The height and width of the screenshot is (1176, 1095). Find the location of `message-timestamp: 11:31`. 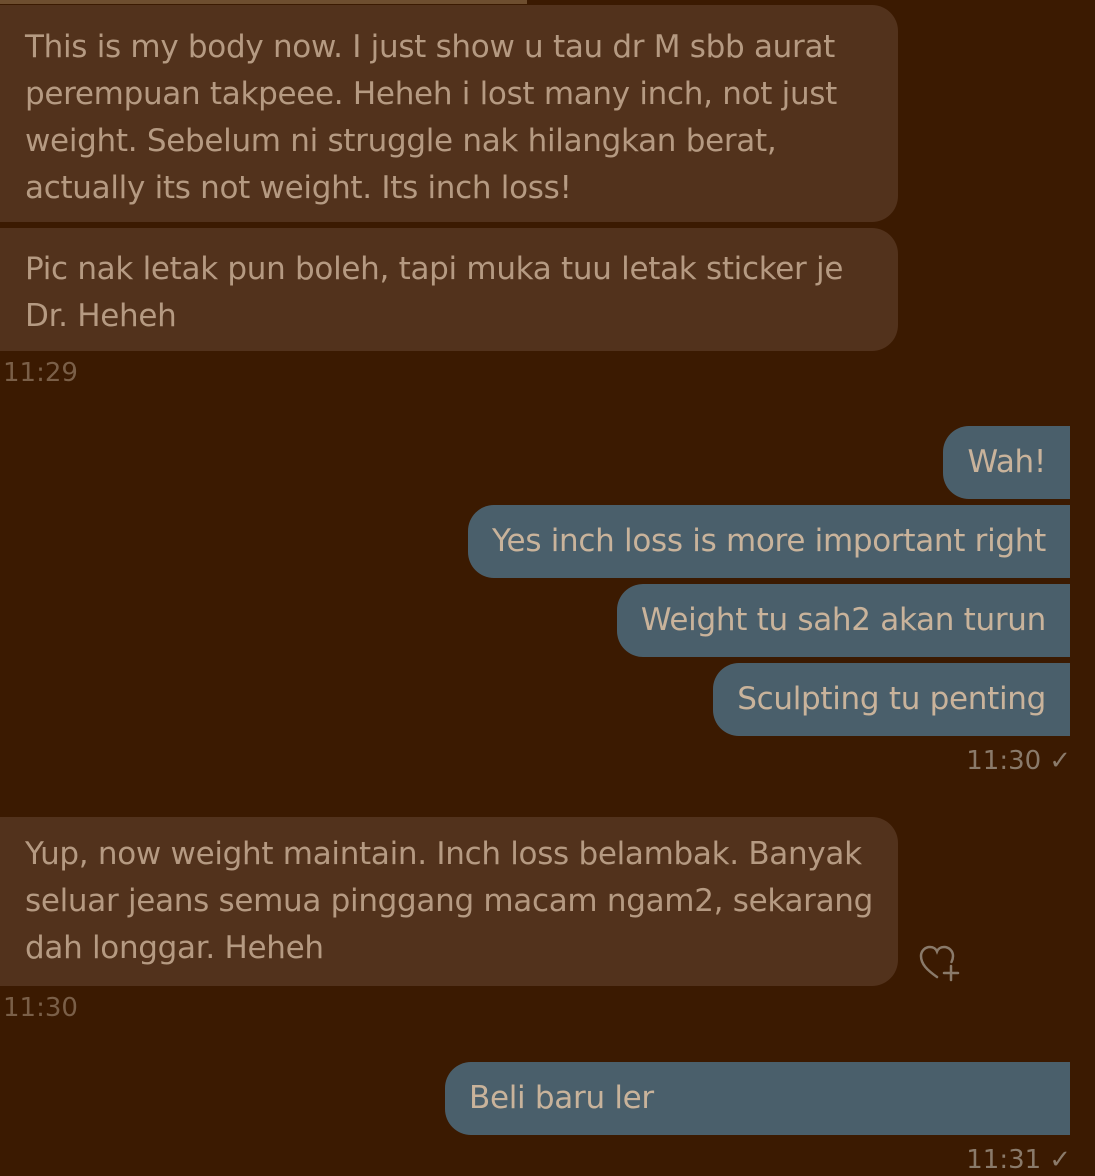

message-timestamp: 11:31 is located at coordinates (1004, 1160).